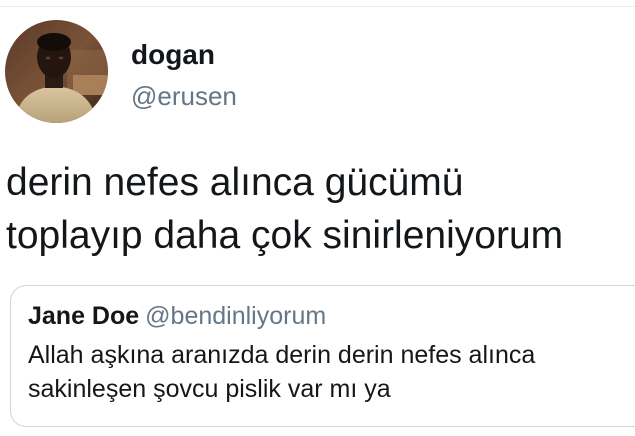 Image resolution: width=635 pixels, height=436 pixels. I want to click on avatar-image, so click(56, 71).